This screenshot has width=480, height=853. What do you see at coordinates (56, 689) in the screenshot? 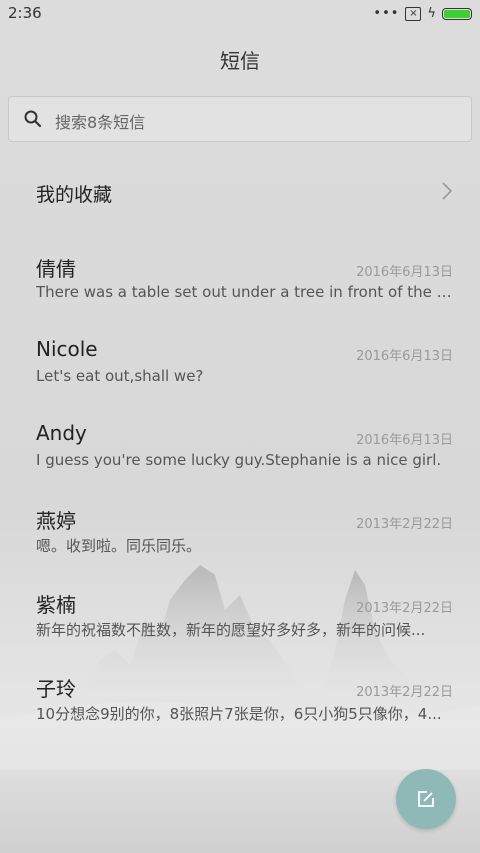
I see `contact-name: 子玲` at bounding box center [56, 689].